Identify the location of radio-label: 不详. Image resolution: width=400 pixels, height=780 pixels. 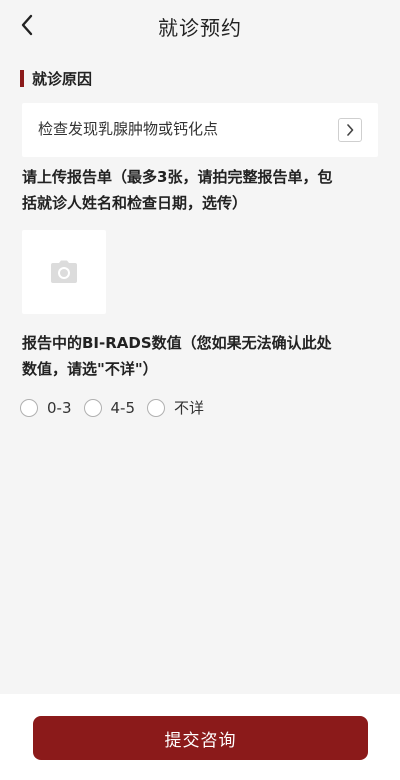
(189, 408).